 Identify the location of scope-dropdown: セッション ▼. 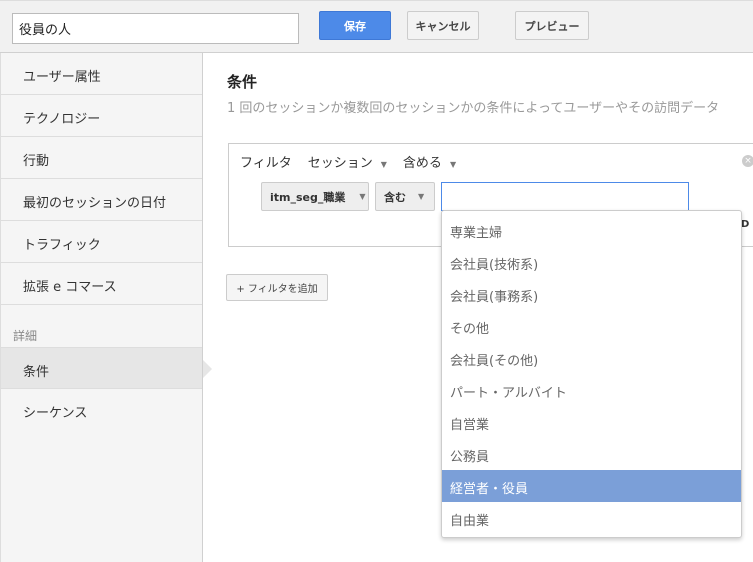
(347, 161).